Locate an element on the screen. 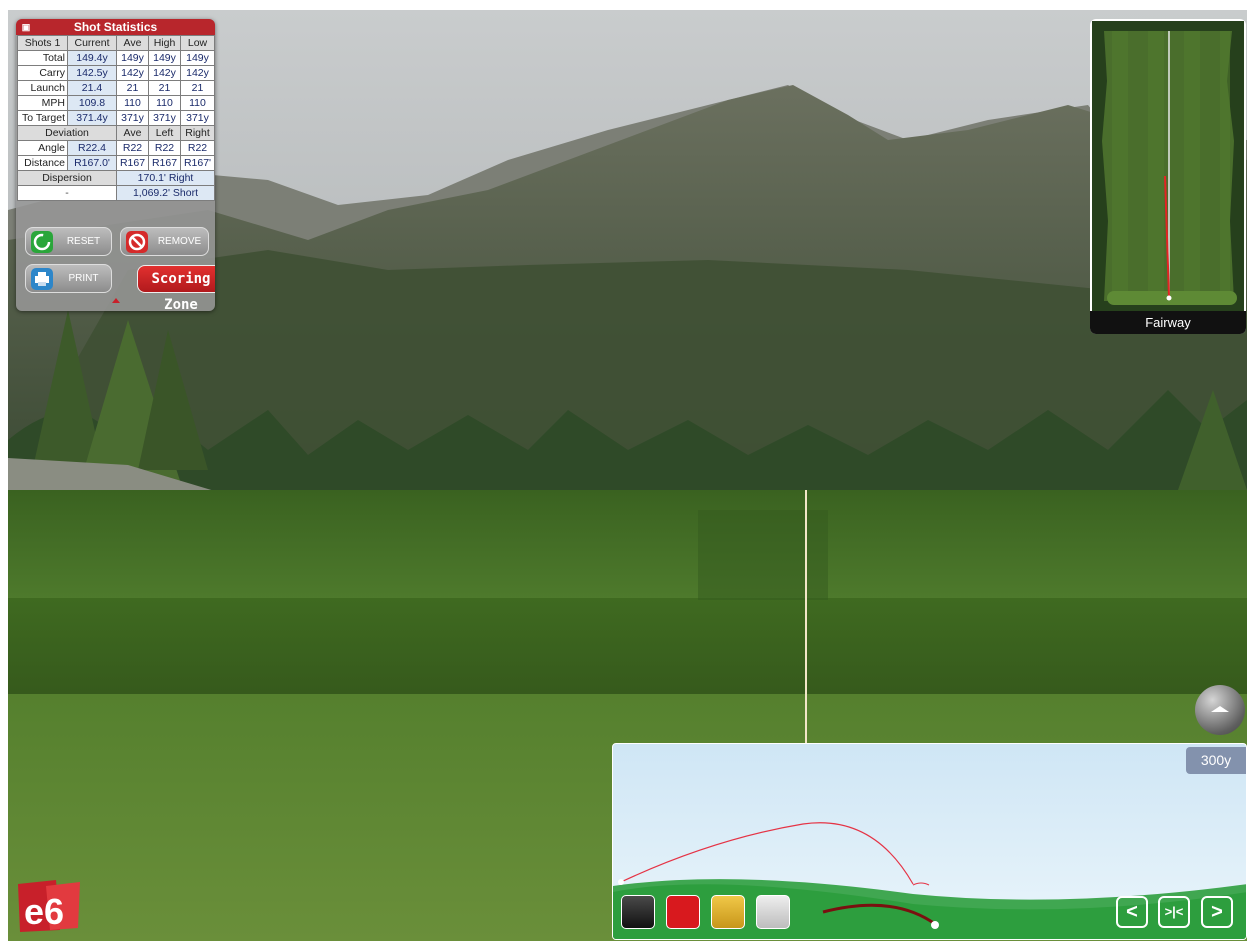 This screenshot has height=941, width=1247. row-high: 110 is located at coordinates (164, 103).